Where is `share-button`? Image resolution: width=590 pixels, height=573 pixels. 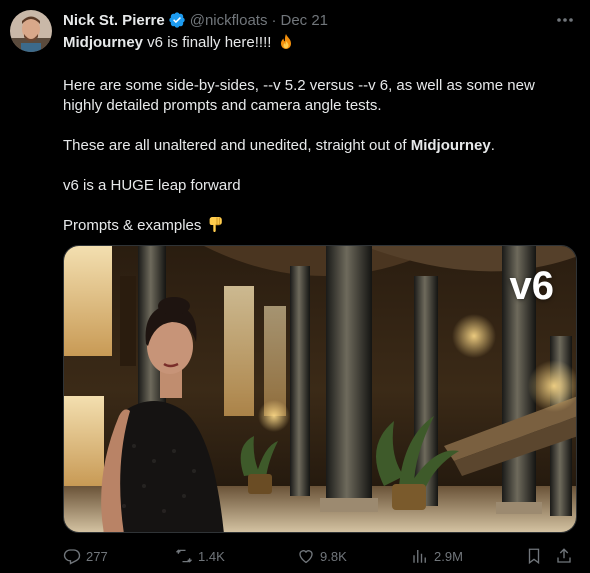
share-button is located at coordinates (564, 556).